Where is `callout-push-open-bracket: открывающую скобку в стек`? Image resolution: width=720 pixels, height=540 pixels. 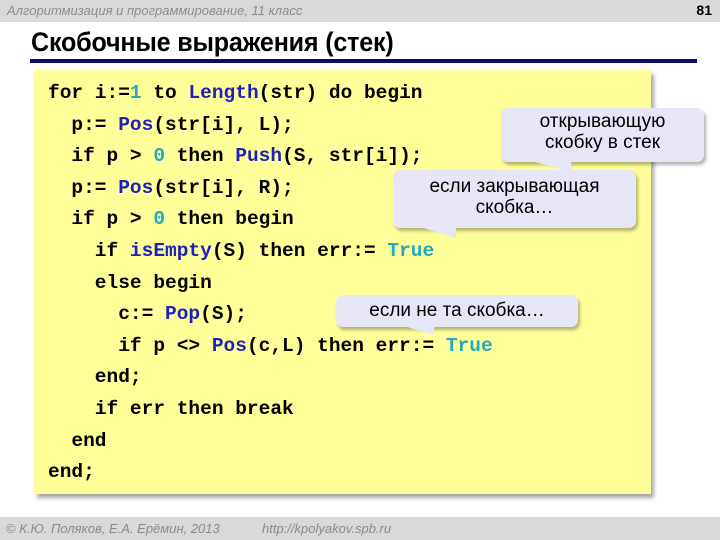
callout-push-open-bracket: открывающую скобку в стек is located at coordinates (602, 140).